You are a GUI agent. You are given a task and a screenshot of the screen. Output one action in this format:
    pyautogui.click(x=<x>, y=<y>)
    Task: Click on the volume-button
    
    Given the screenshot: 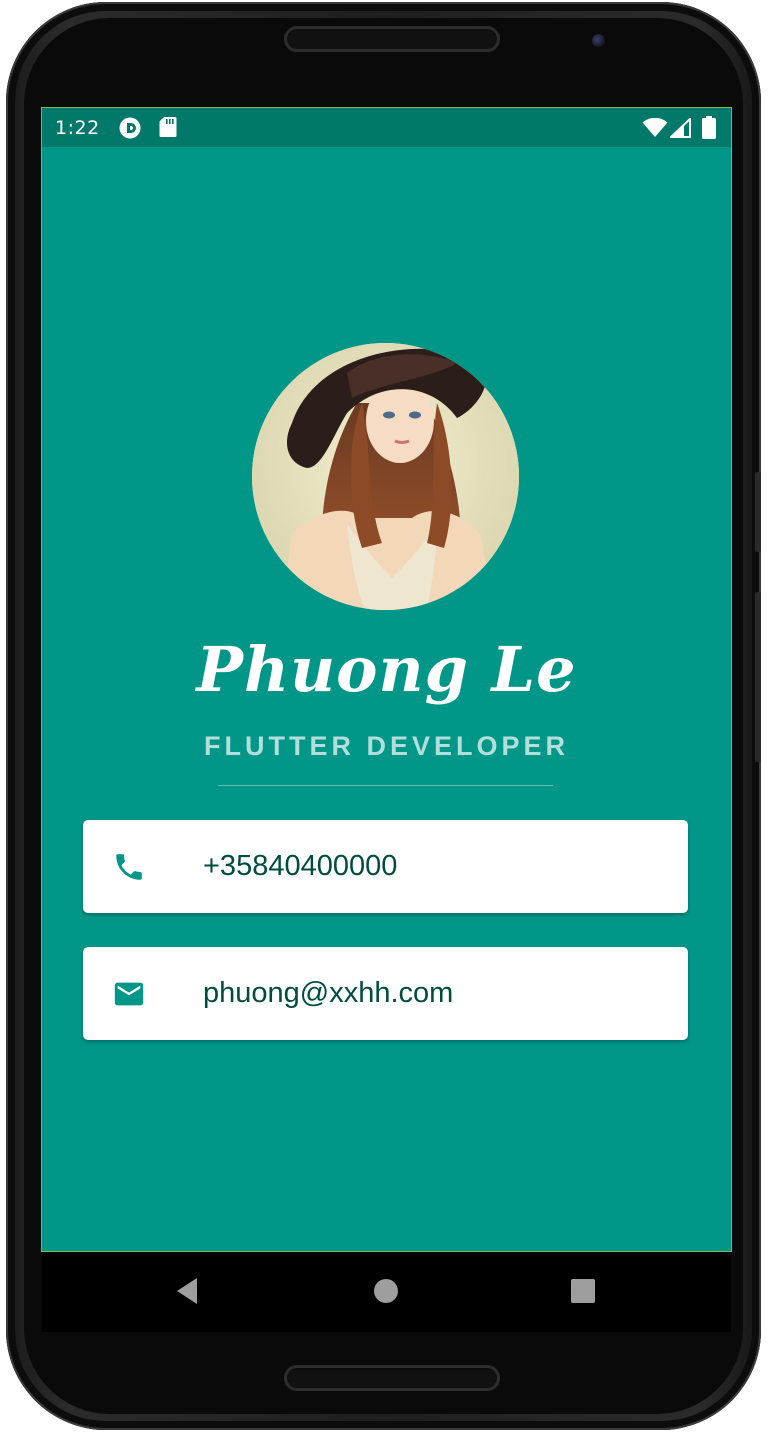 What is the action you would take?
    pyautogui.click(x=758, y=677)
    